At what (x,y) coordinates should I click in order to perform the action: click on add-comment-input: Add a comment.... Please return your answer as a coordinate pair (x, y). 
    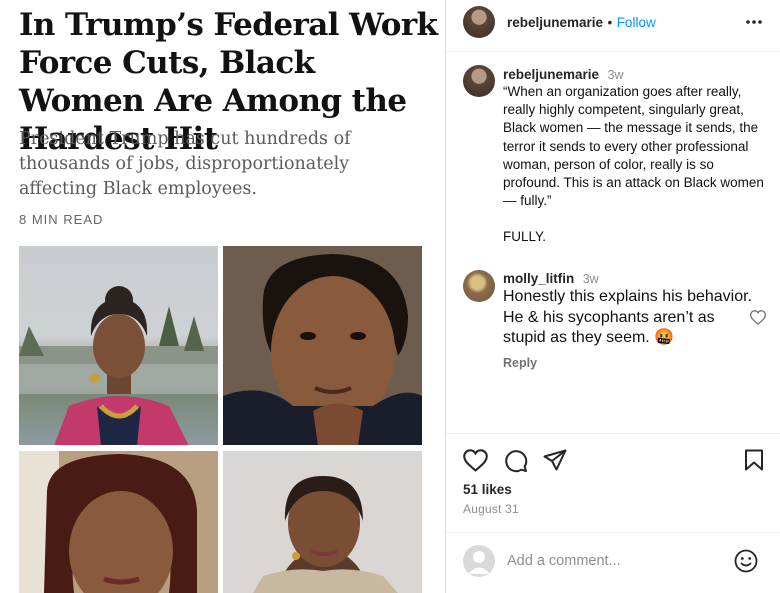
    Looking at the image, I should click on (564, 561).